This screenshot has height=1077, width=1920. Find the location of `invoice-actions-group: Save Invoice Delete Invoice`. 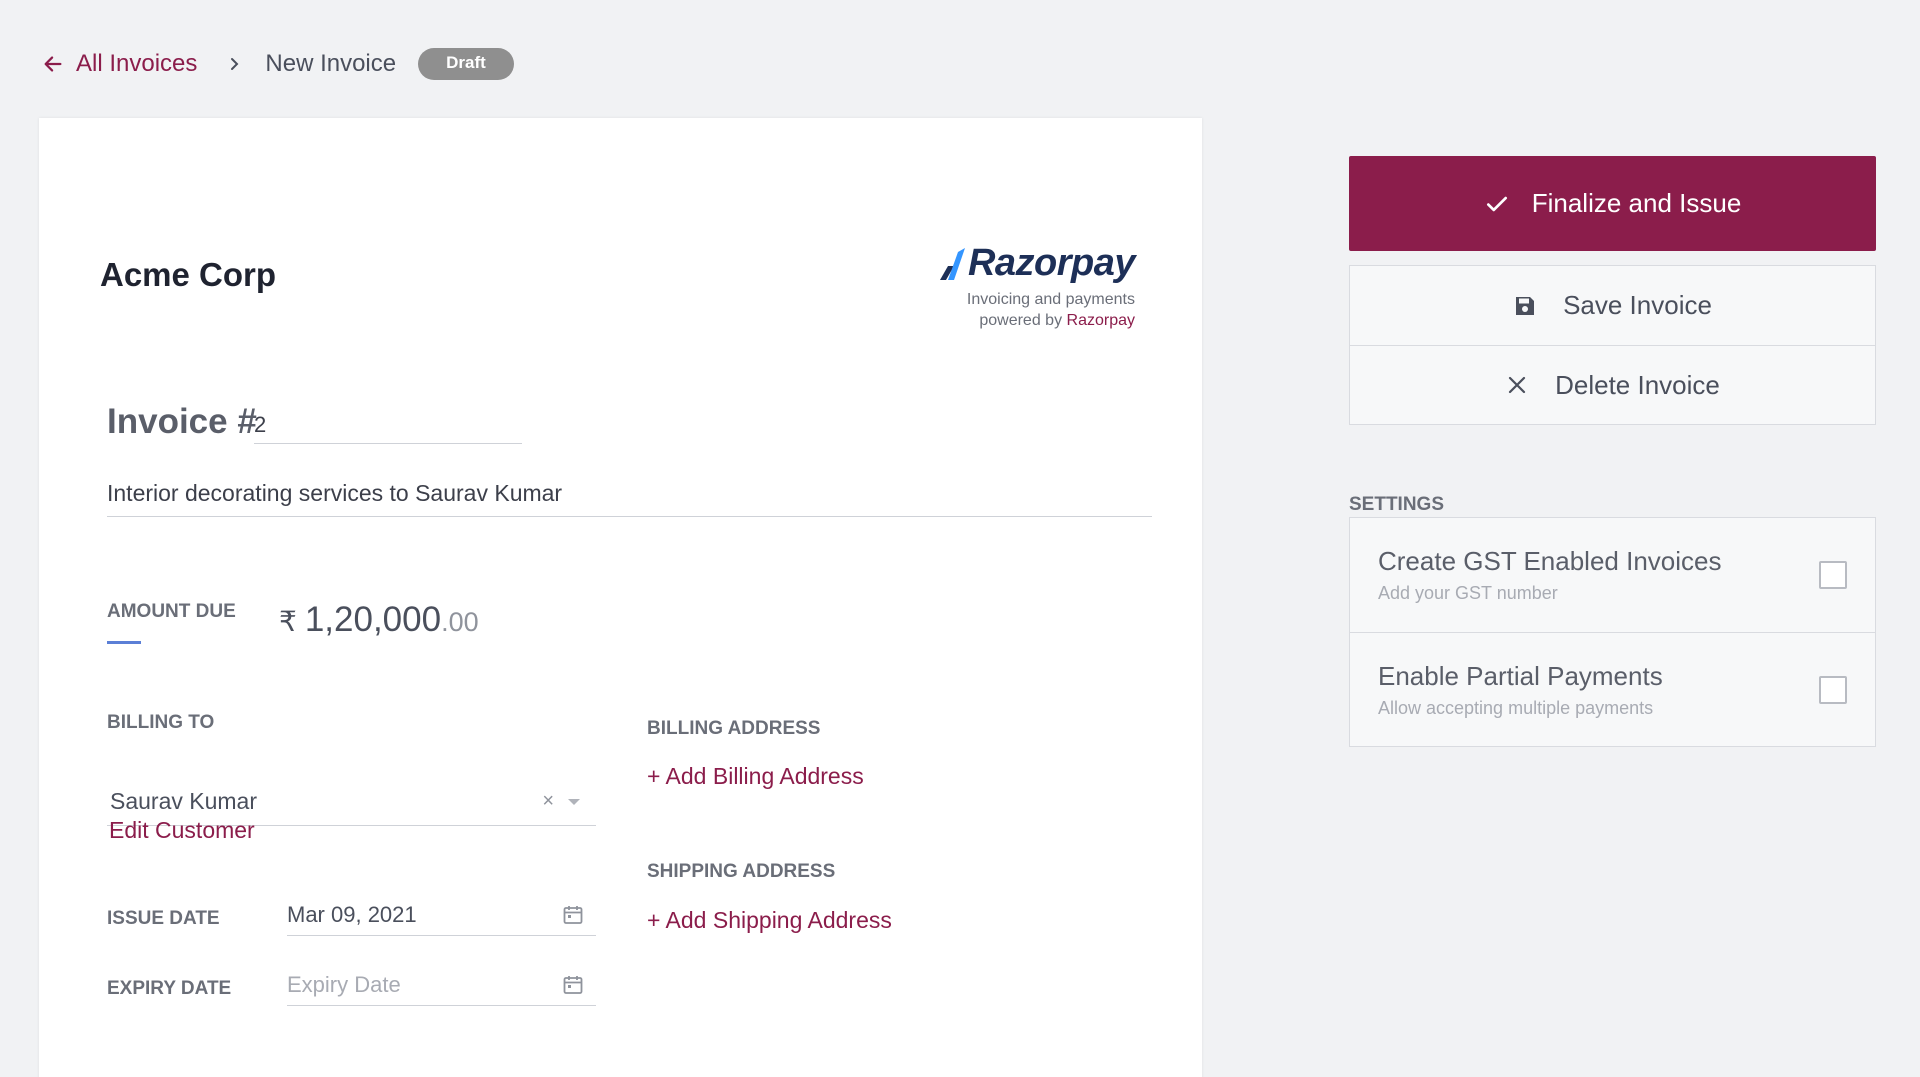

invoice-actions-group: Save Invoice Delete Invoice is located at coordinates (1612, 345).